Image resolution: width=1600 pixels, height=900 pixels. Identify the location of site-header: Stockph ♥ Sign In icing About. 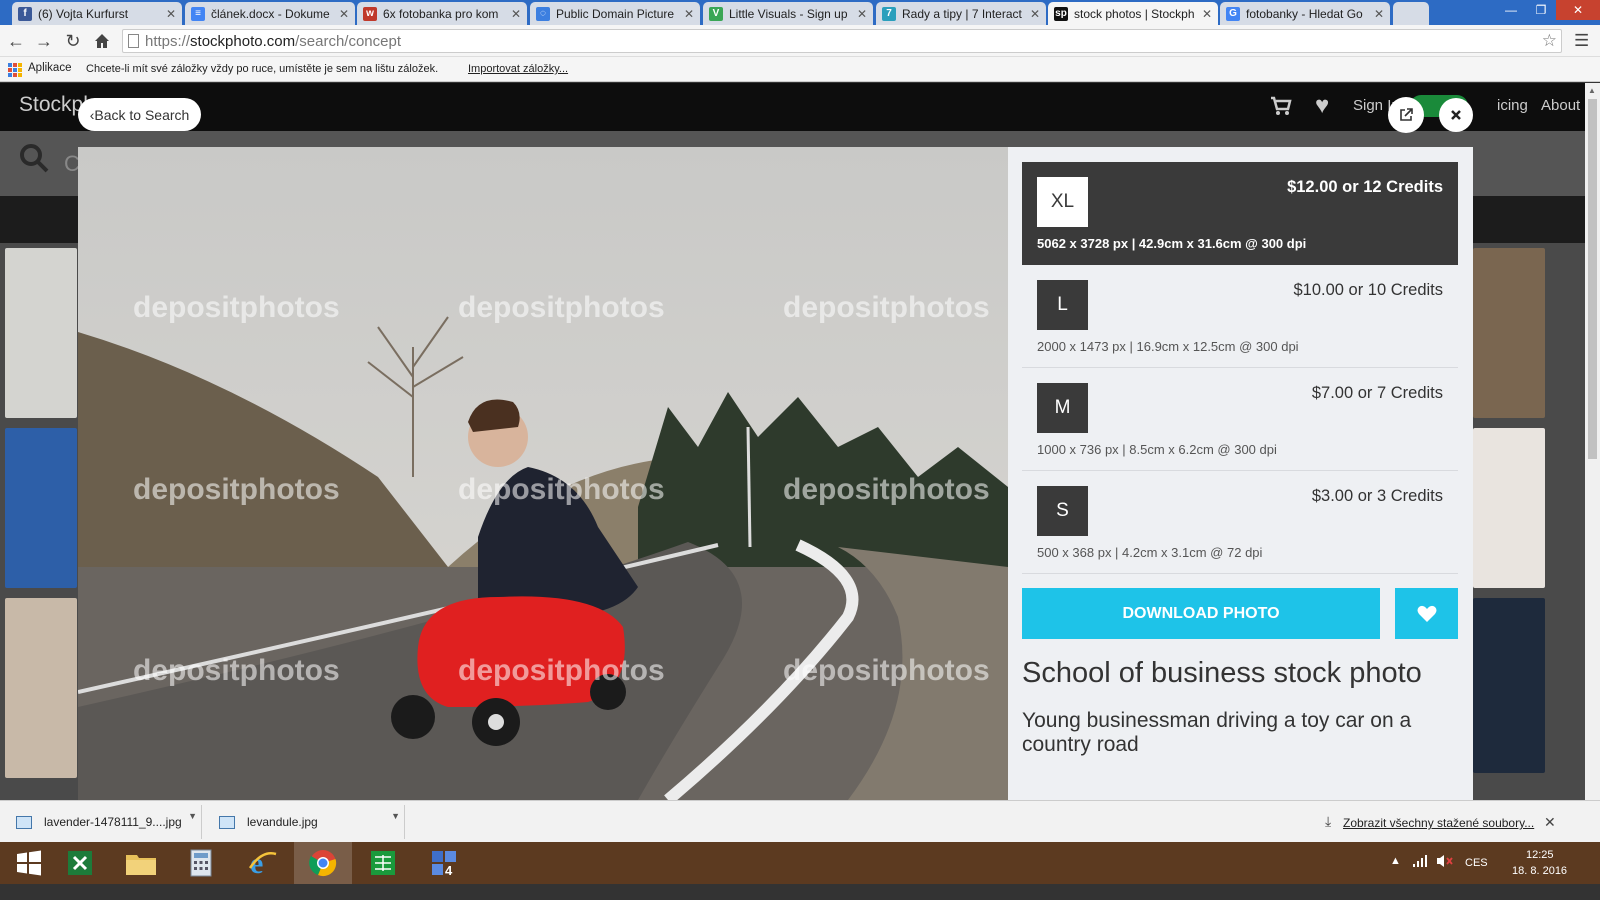
(792, 107).